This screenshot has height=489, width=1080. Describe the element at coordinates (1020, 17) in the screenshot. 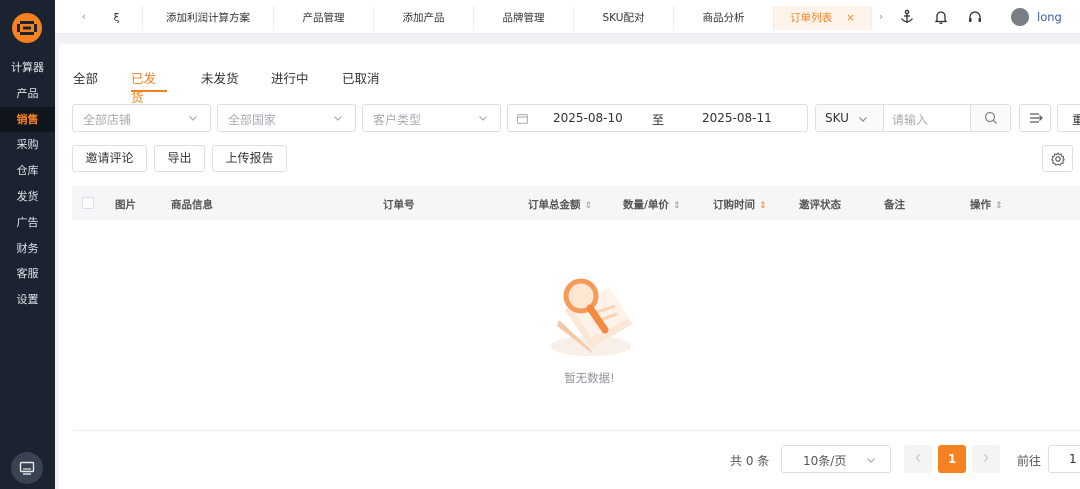

I see `avatar` at that location.